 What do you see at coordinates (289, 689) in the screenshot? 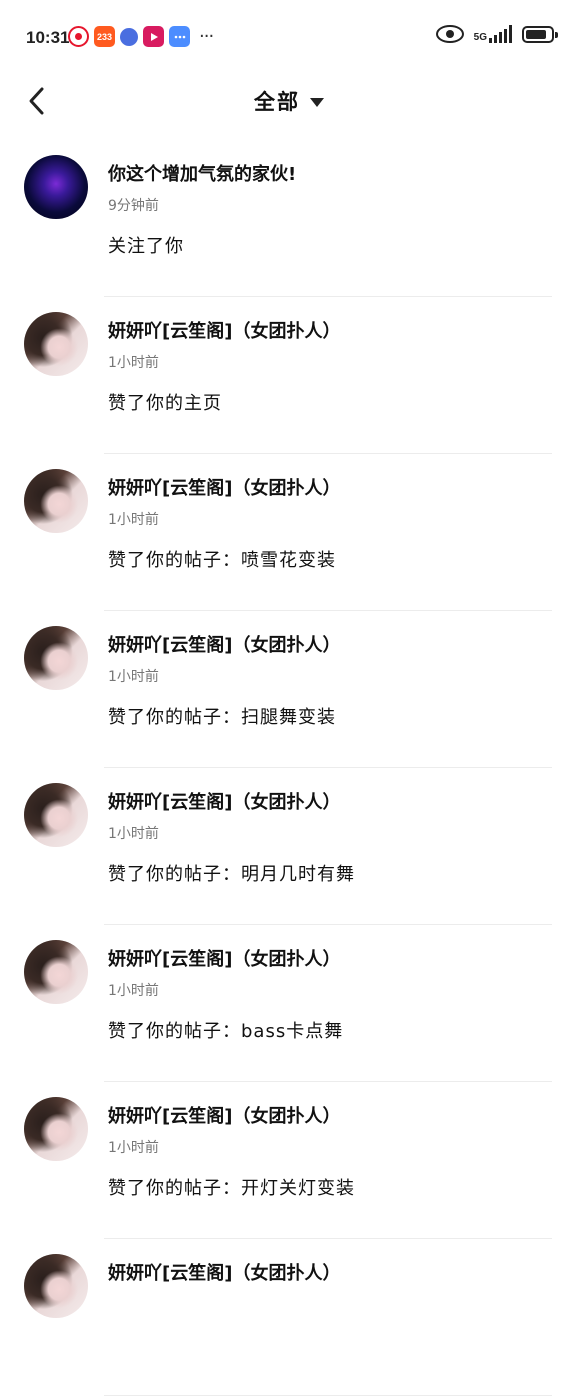
I see `notification-item: 妍妍吖[云笙阁]（女团扑人） 1小时前赞了你的帖子：扫腿舞变装` at bounding box center [289, 689].